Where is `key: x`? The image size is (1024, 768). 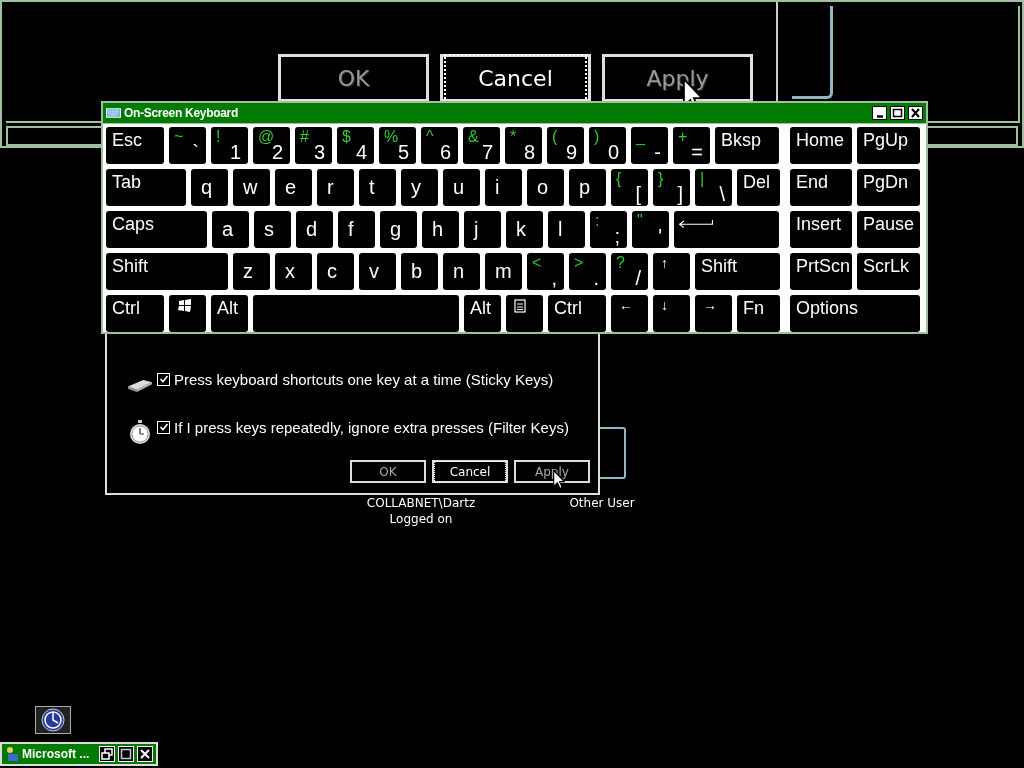
key: x is located at coordinates (293, 271).